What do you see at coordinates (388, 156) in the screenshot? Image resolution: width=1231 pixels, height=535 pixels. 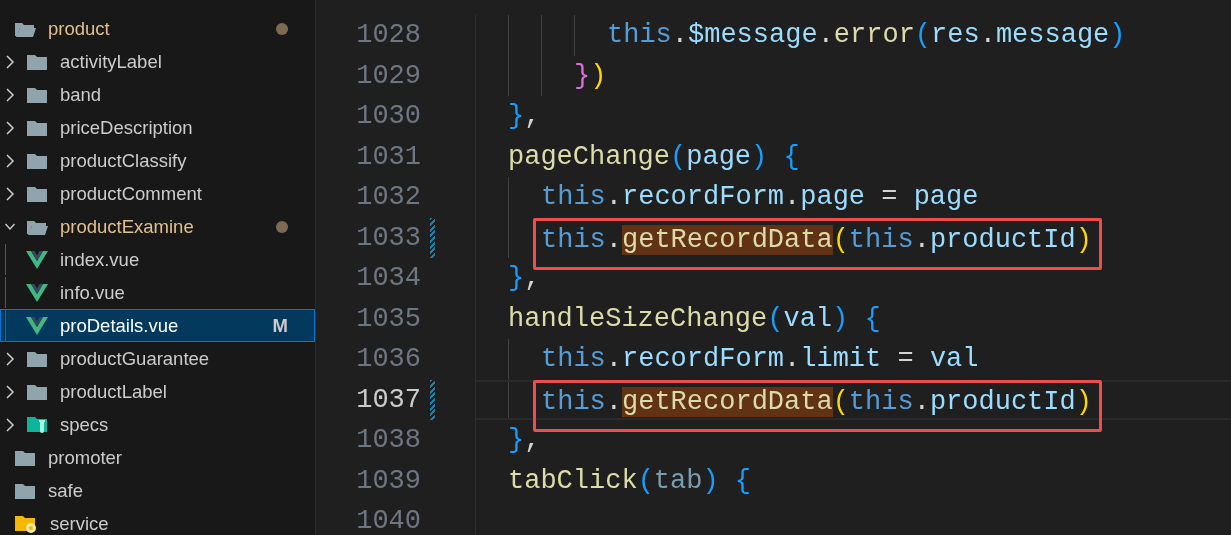 I see `line-number: 1031` at bounding box center [388, 156].